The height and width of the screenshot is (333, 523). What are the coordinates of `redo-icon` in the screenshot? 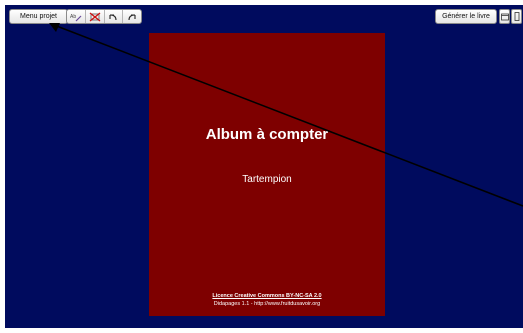 It's located at (132, 16).